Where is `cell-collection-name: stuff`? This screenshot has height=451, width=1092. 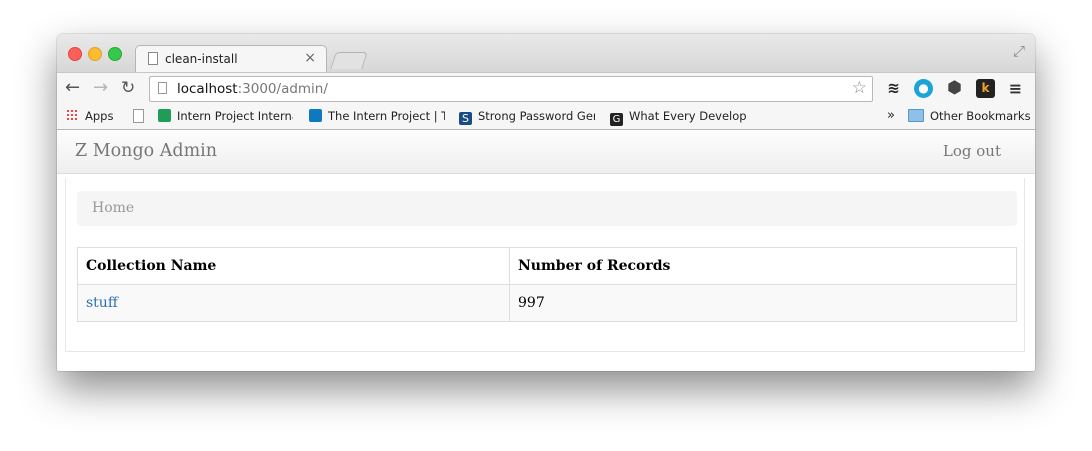 cell-collection-name: stuff is located at coordinates (293, 303).